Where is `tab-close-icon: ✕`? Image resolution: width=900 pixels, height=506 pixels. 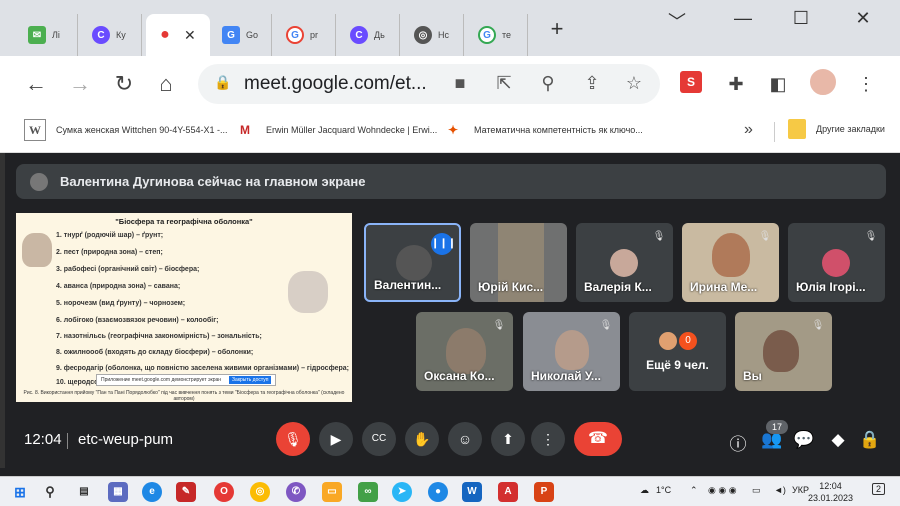
tab-close-icon: ✕ is located at coordinates (190, 35).